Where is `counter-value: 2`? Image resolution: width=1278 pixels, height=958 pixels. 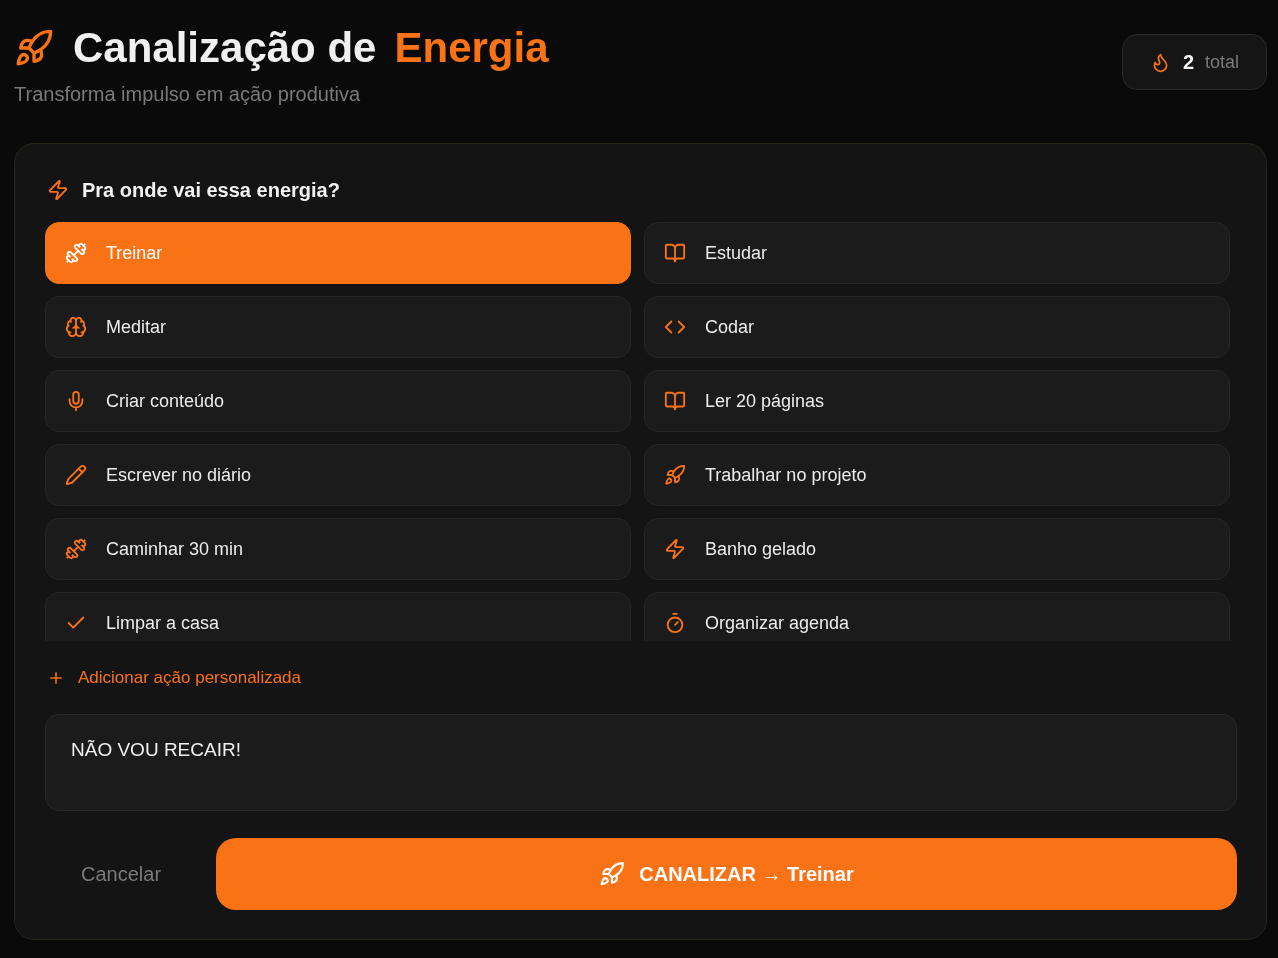 counter-value: 2 is located at coordinates (1188, 62).